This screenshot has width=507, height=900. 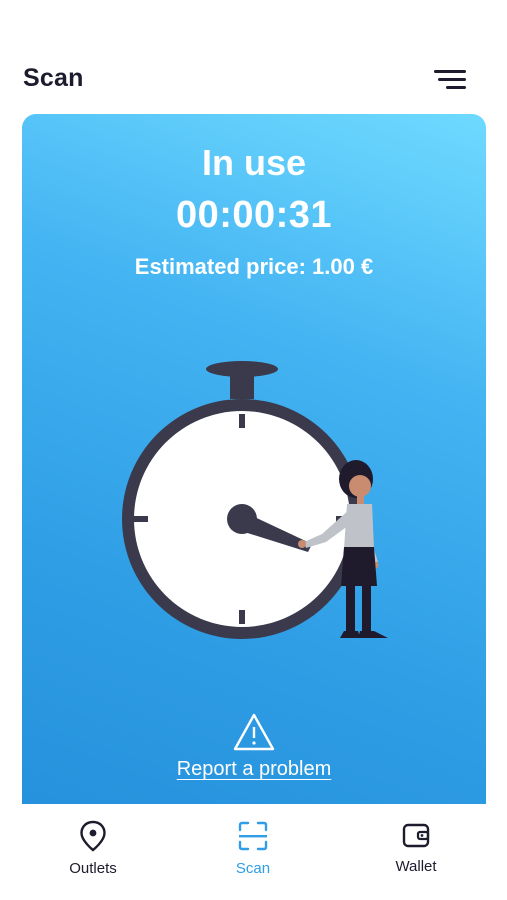 What do you see at coordinates (416, 835) in the screenshot?
I see `wallet-icon` at bounding box center [416, 835].